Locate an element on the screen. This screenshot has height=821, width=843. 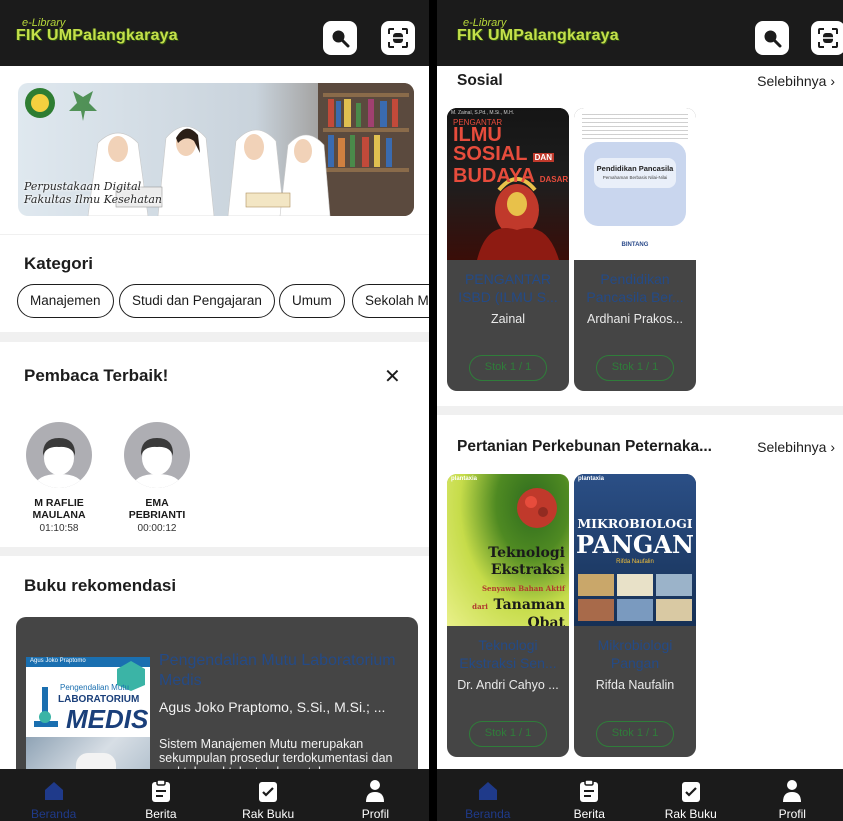
recommendation-title: Buku rekomendasi is located at coordinates (100, 585).